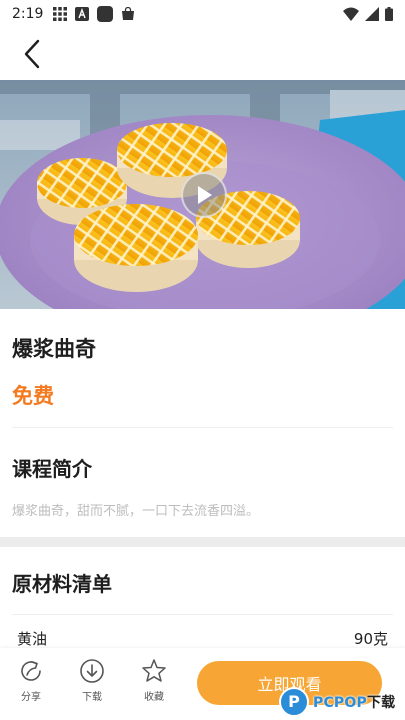 This screenshot has height=720, width=405. I want to click on favorite-button: 收藏, so click(154, 680).